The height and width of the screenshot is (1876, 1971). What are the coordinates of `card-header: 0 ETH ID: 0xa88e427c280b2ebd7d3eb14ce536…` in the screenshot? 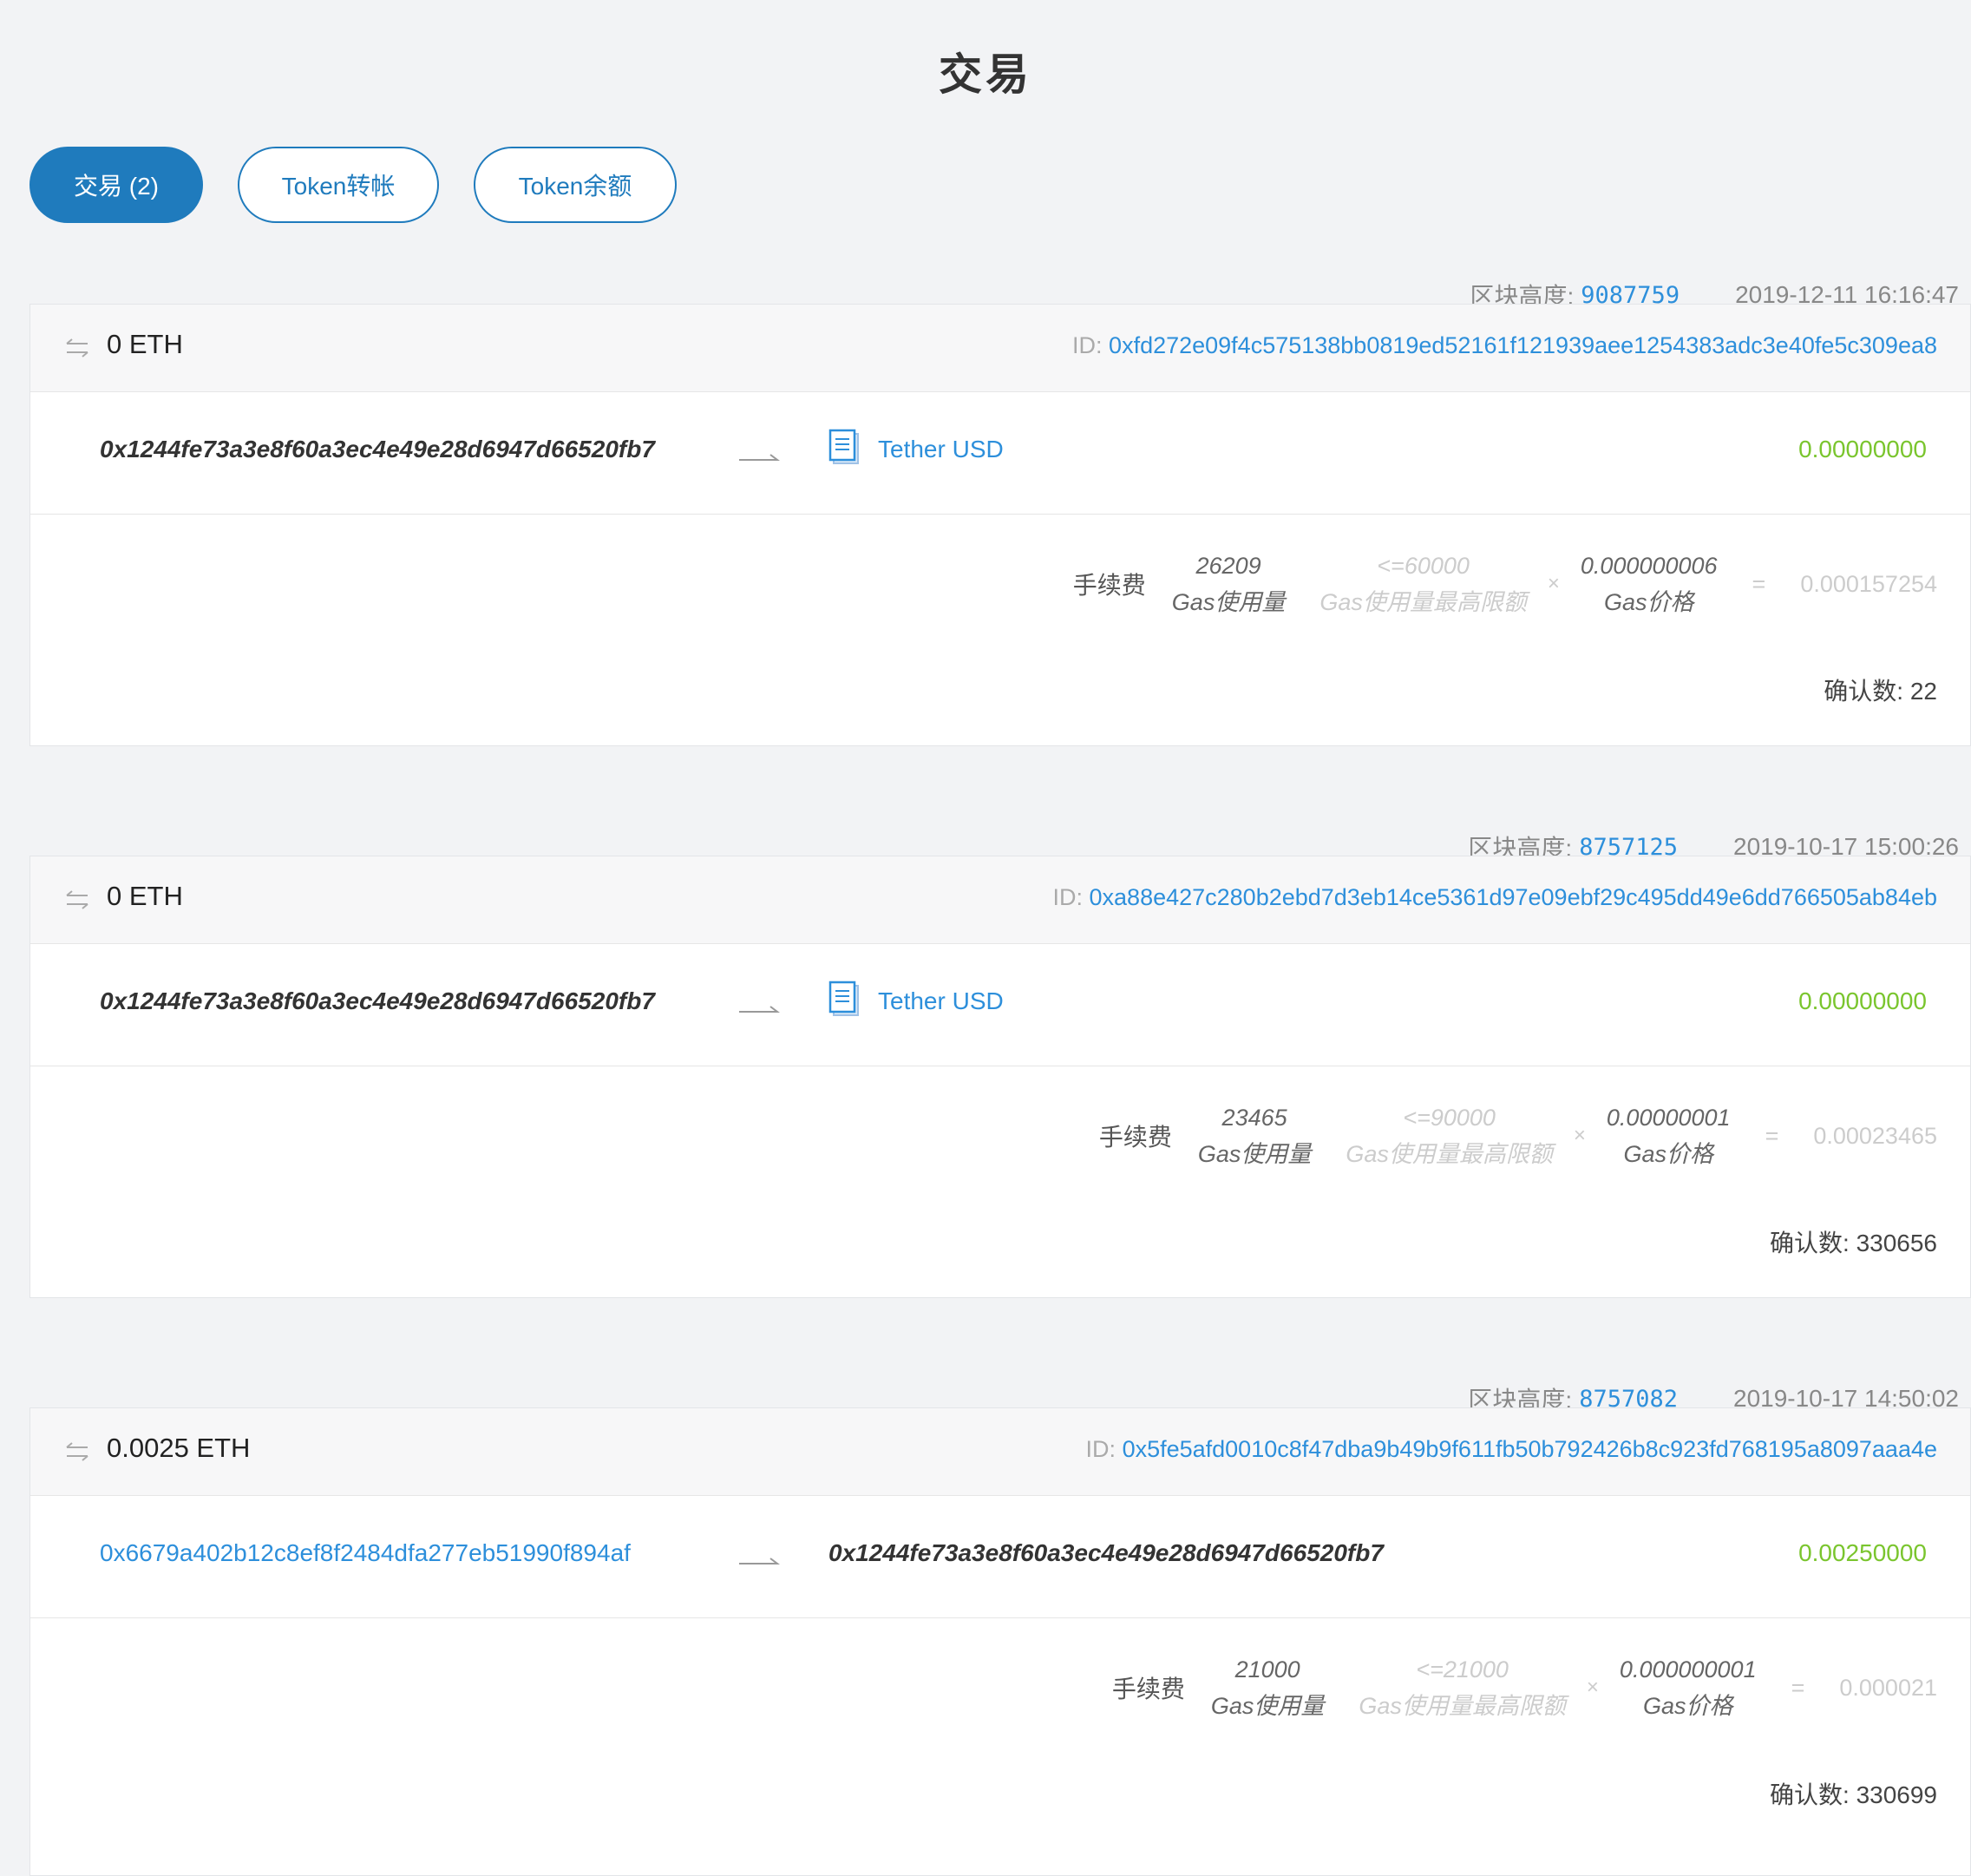 It's located at (1000, 900).